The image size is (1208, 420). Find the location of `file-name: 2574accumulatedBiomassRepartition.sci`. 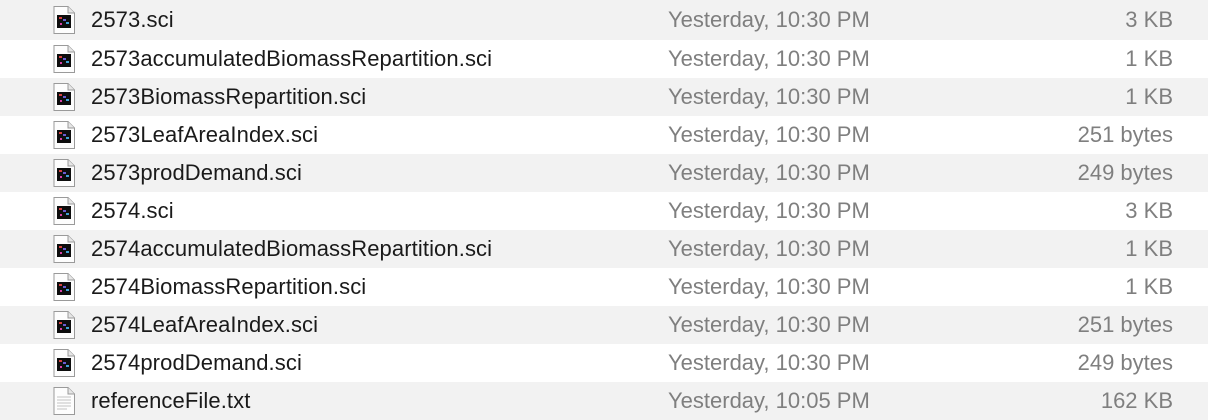

file-name: 2574accumulatedBiomassRepartition.sci is located at coordinates (292, 248).